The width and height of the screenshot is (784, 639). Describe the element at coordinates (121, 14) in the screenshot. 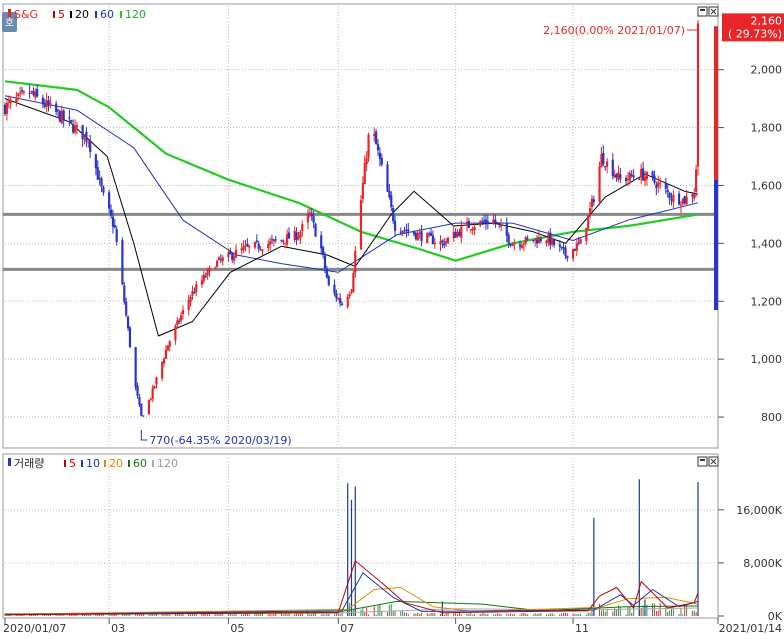

I see `legend-ma120-swatch` at that location.